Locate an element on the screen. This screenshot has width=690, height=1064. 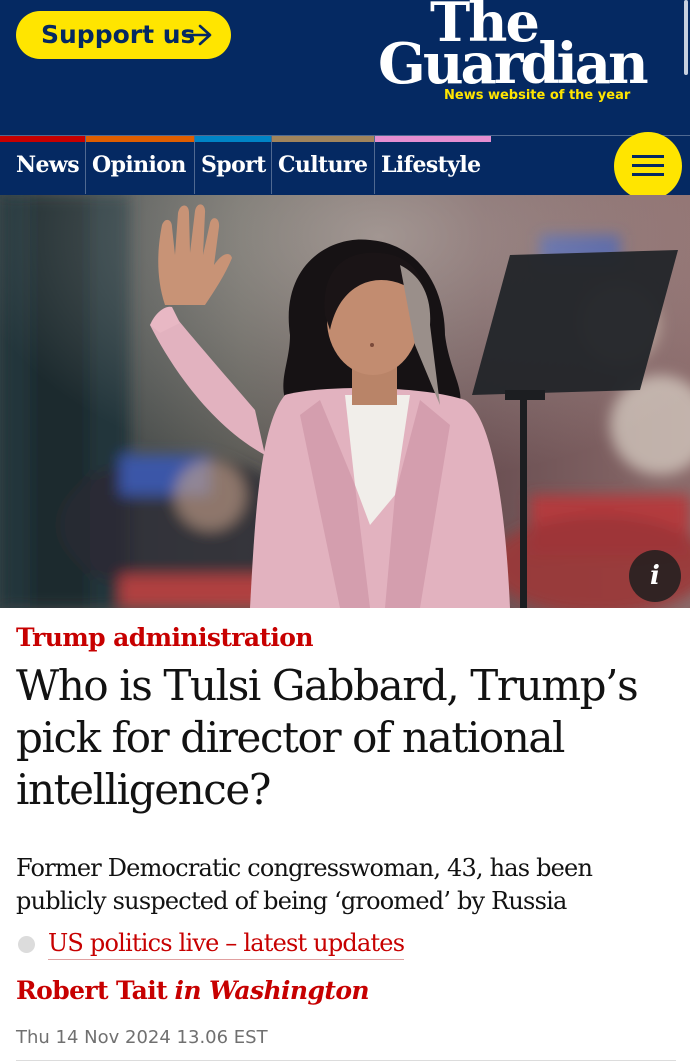
support-us-button: Support us is located at coordinates (123, 35).